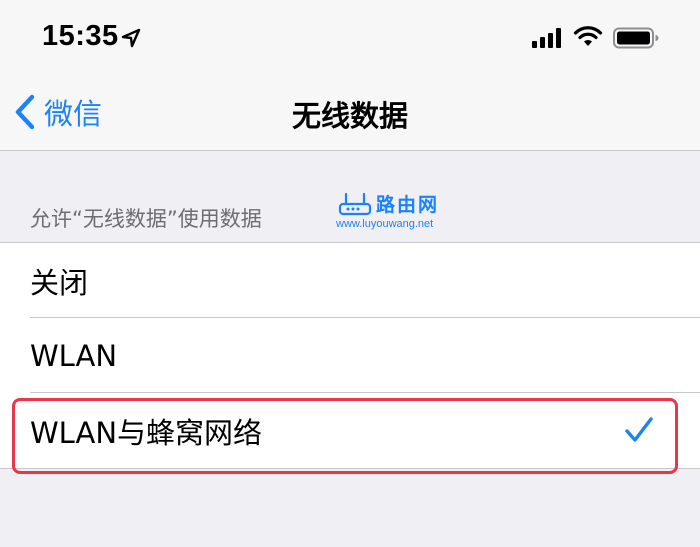 This screenshot has width=700, height=547. Describe the element at coordinates (131, 38) in the screenshot. I see `location-arrow-icon` at that location.